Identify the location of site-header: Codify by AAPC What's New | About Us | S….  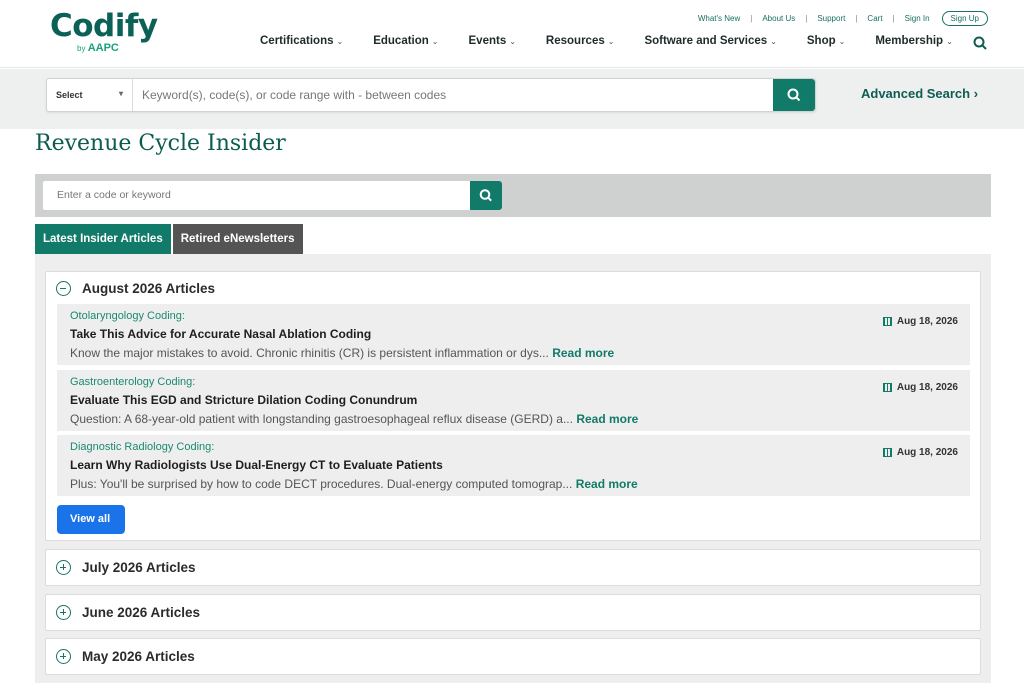
(512, 34).